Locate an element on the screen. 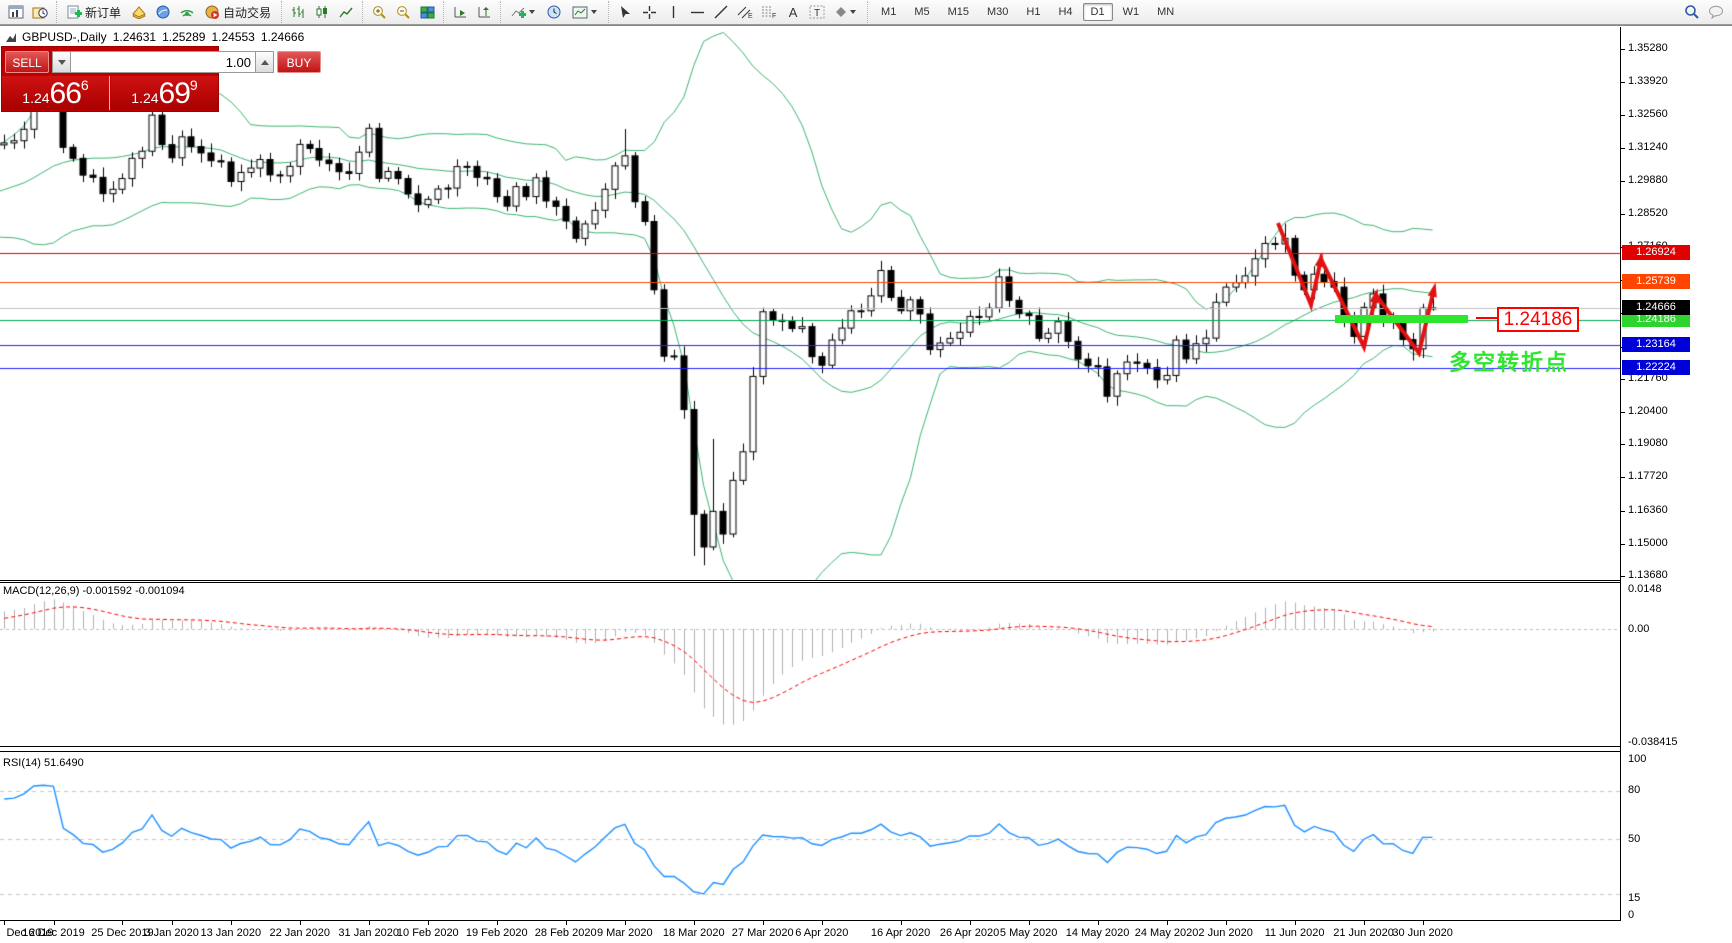  text-tool-icon: A is located at coordinates (793, 12).